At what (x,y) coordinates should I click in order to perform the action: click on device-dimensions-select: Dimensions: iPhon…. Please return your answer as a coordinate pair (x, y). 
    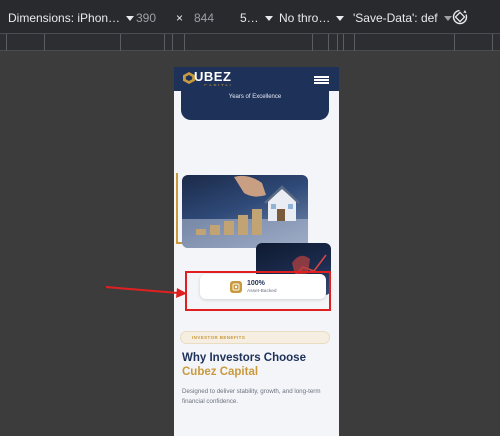
    Looking at the image, I should click on (71, 18).